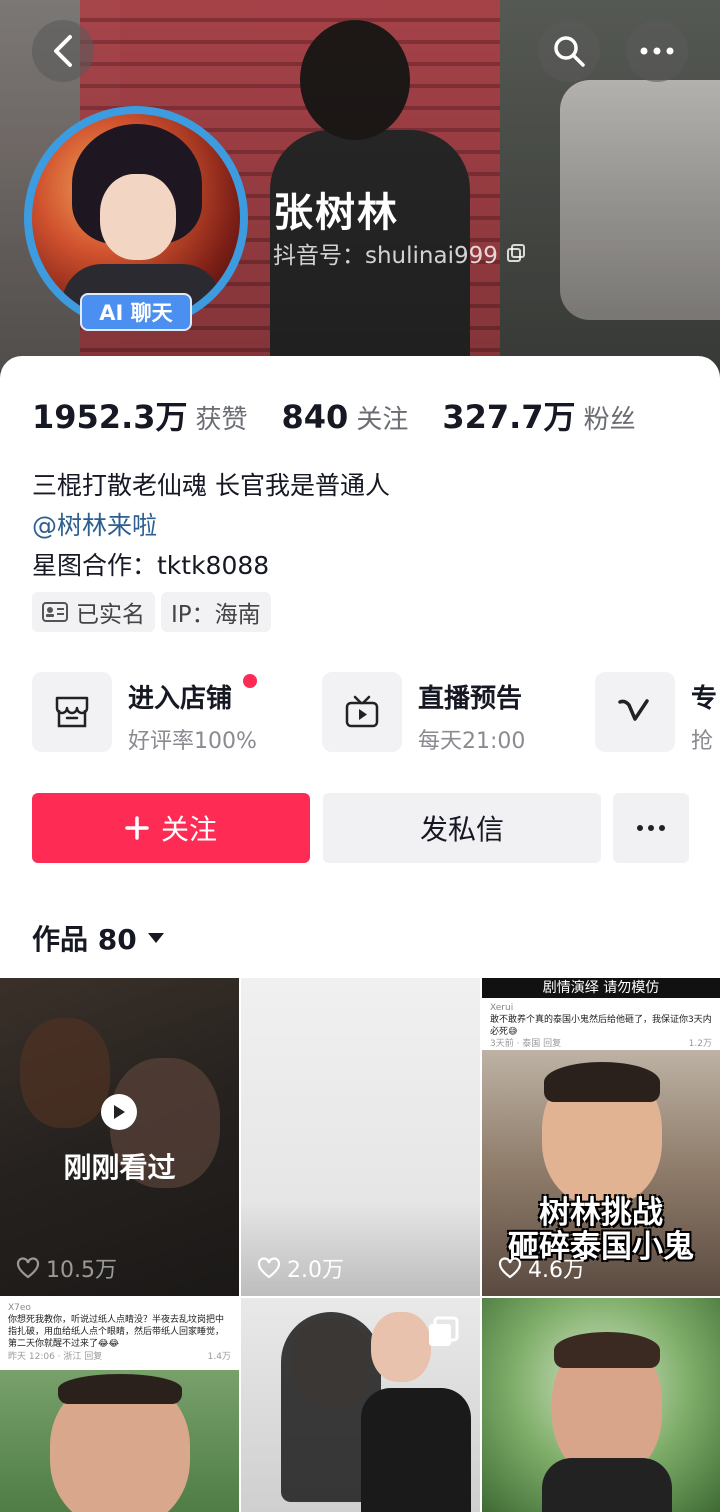 The height and width of the screenshot is (1512, 720). What do you see at coordinates (119, 1112) in the screenshot?
I see `play-icon` at bounding box center [119, 1112].